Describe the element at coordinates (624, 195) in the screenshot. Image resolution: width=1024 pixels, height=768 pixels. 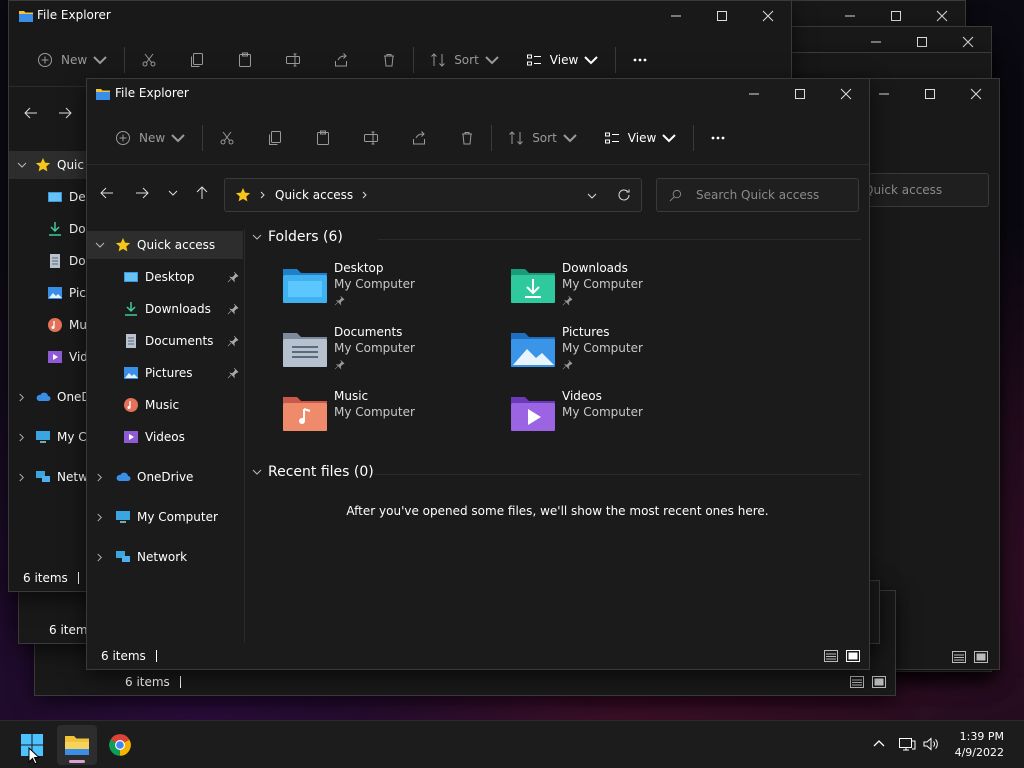
I see `refresh-icon` at that location.